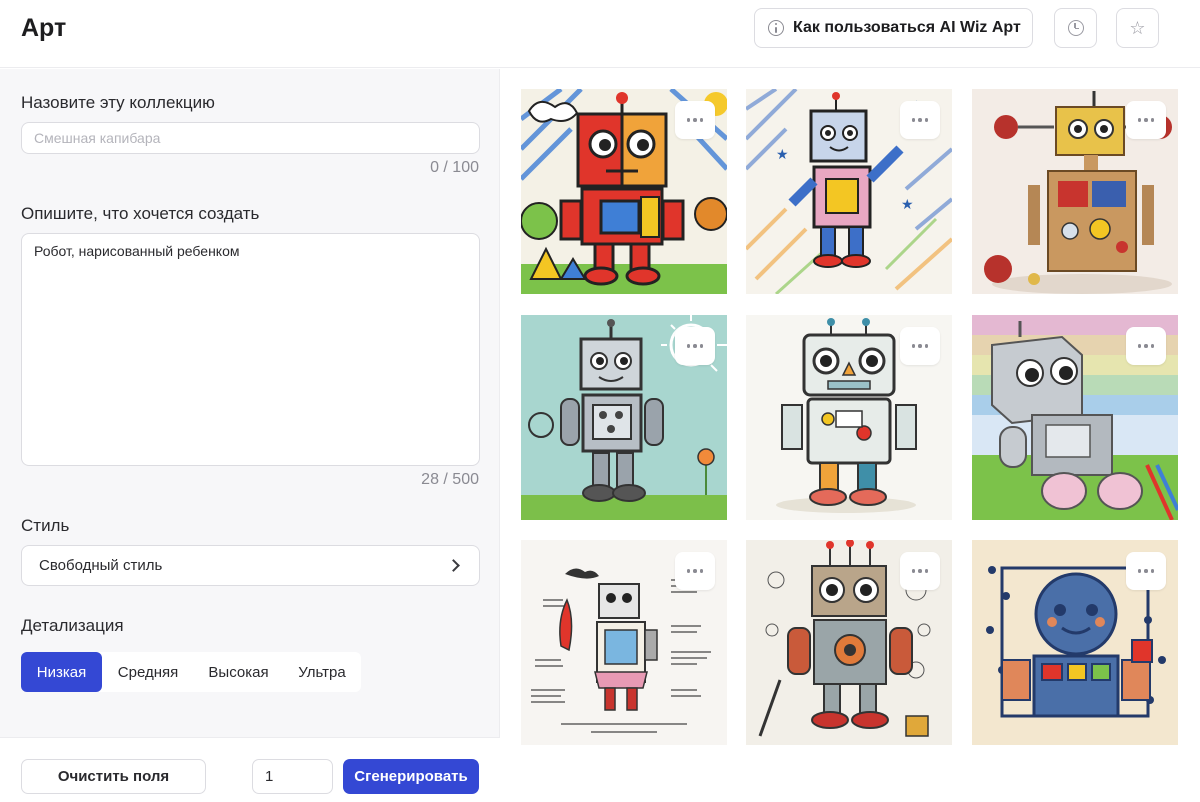 The image size is (1200, 802). What do you see at coordinates (600, 34) in the screenshot?
I see `top-header: Арт Как пользоваться AI Wiz Арт ☆` at bounding box center [600, 34].